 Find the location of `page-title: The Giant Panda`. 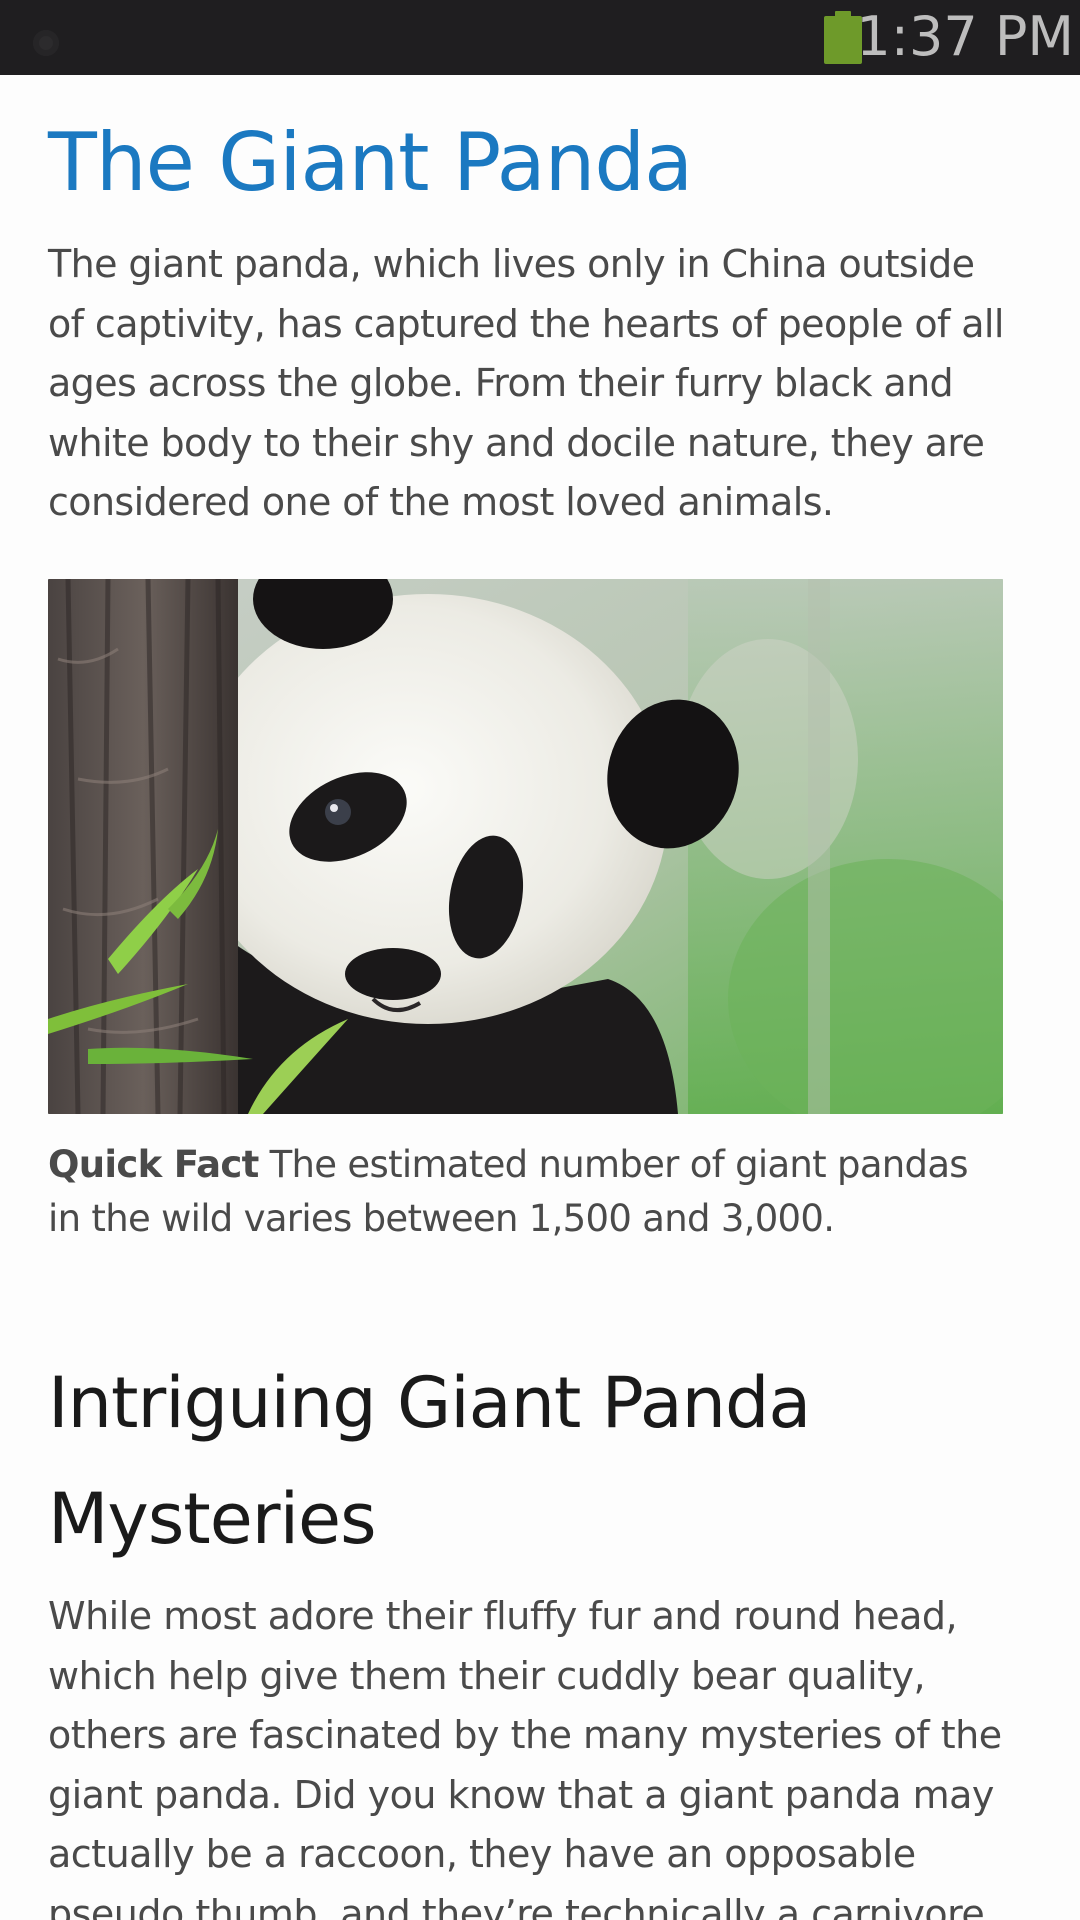

page-title: The Giant Panda is located at coordinates (370, 162).